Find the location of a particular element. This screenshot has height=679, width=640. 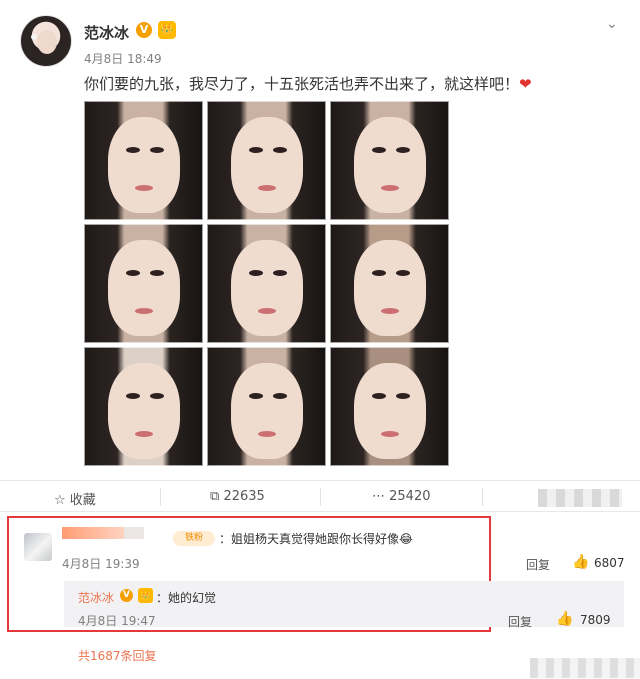

avatar is located at coordinates (46, 41).